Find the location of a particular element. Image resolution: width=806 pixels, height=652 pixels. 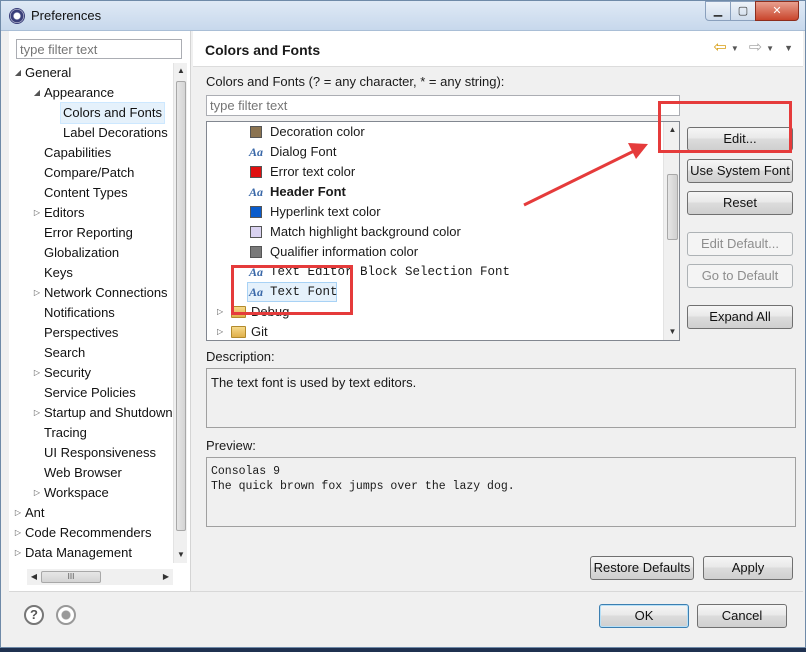

nav-scroll-thumb is located at coordinates (181, 306).